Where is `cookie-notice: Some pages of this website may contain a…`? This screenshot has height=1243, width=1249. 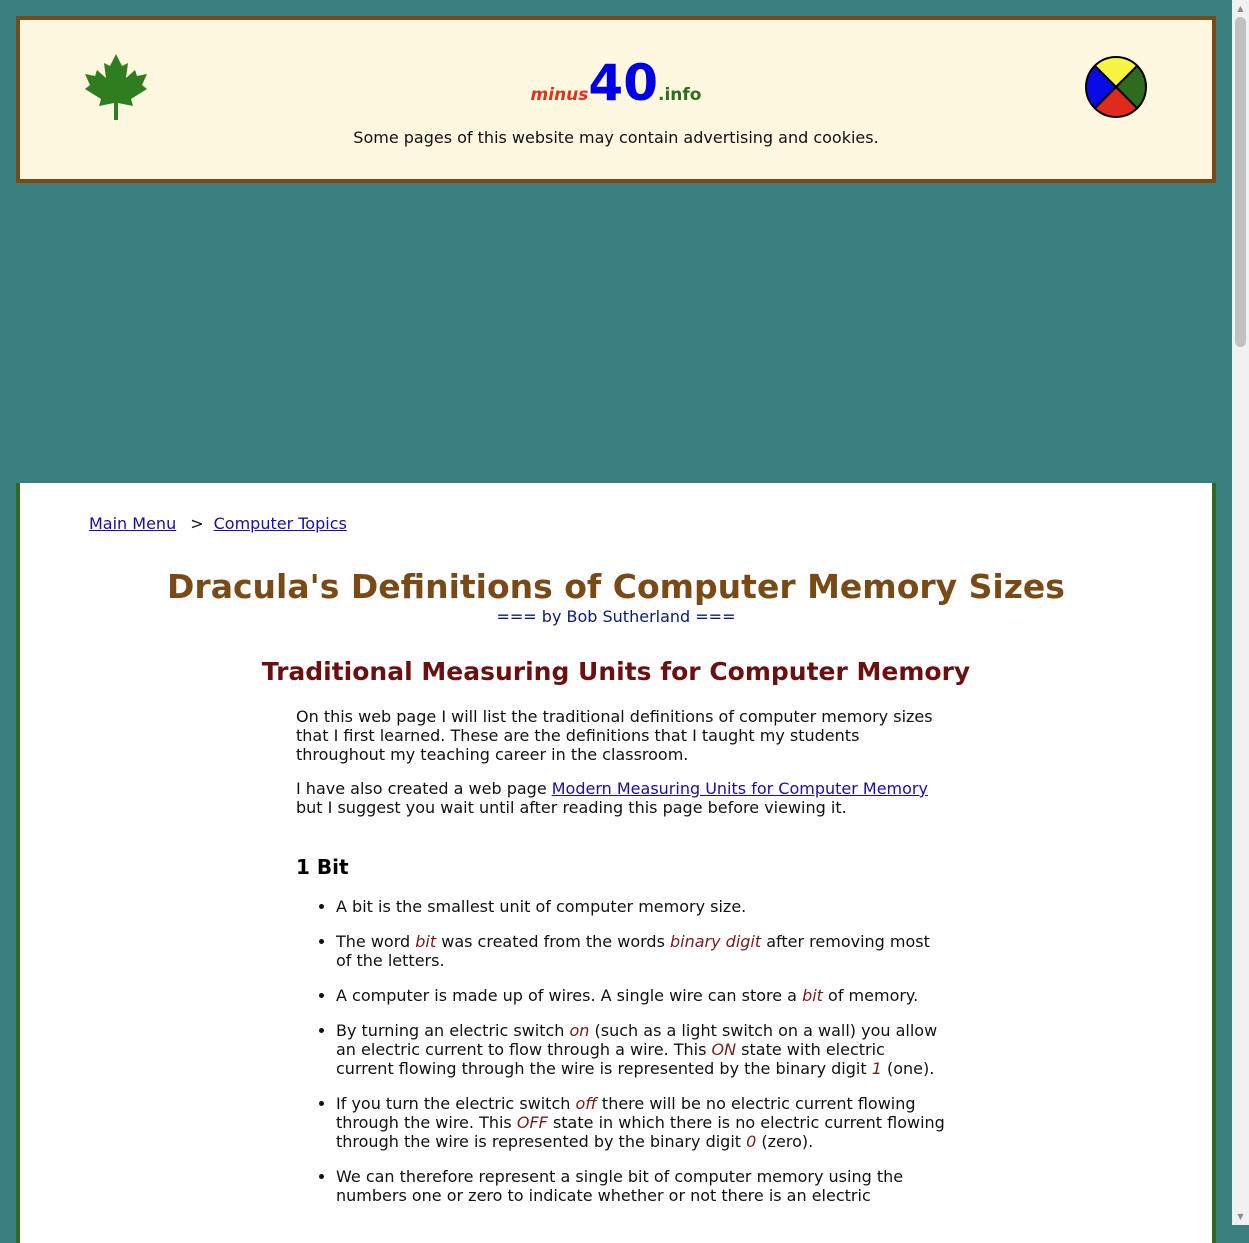
cookie-notice: Some pages of this website may contain a… is located at coordinates (616, 137).